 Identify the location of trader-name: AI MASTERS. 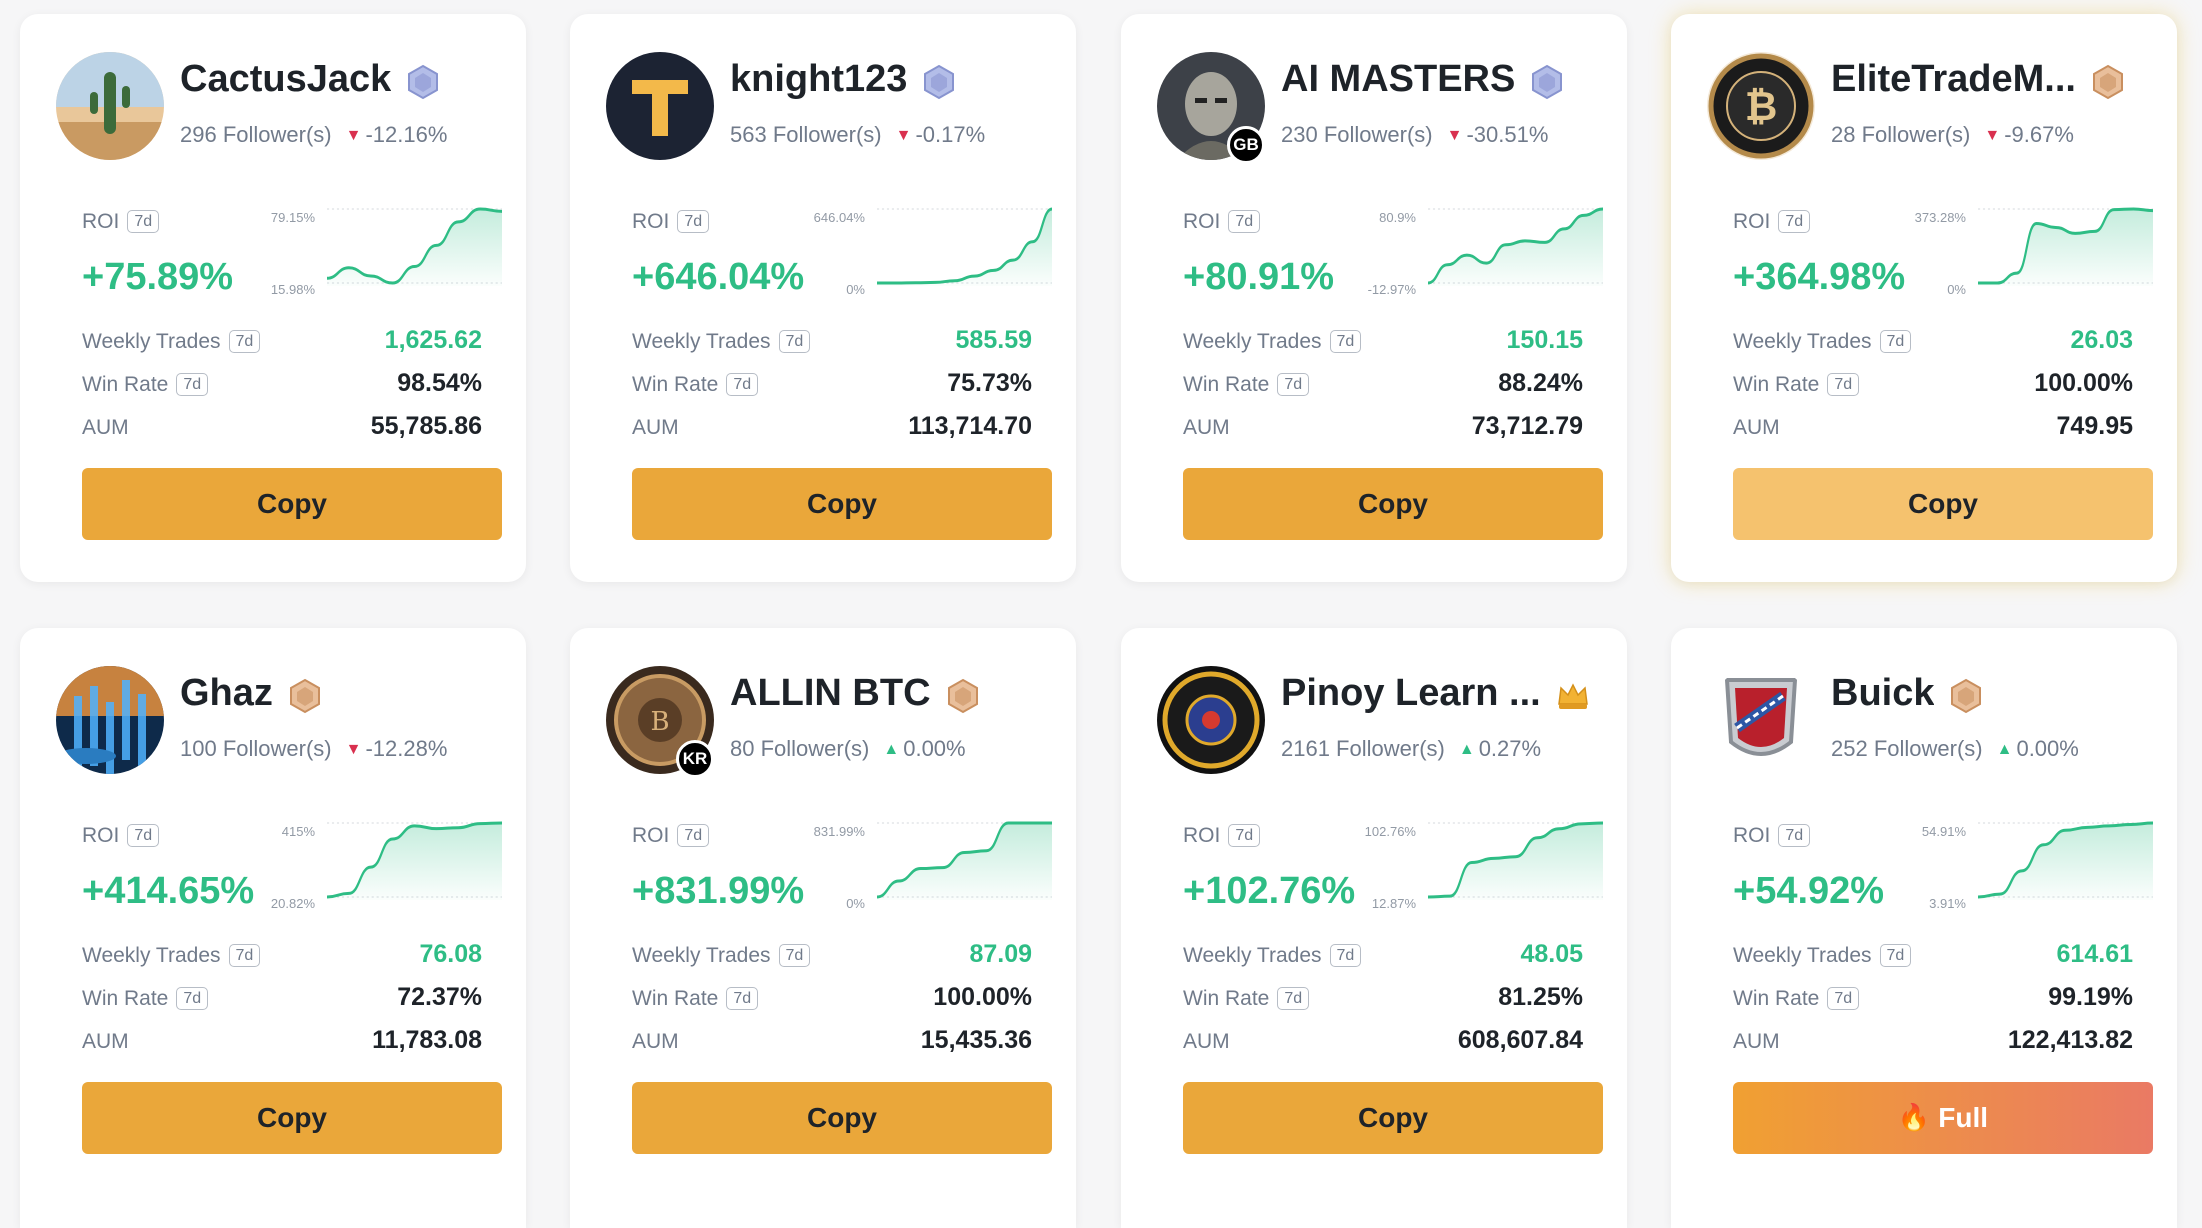
(1398, 79).